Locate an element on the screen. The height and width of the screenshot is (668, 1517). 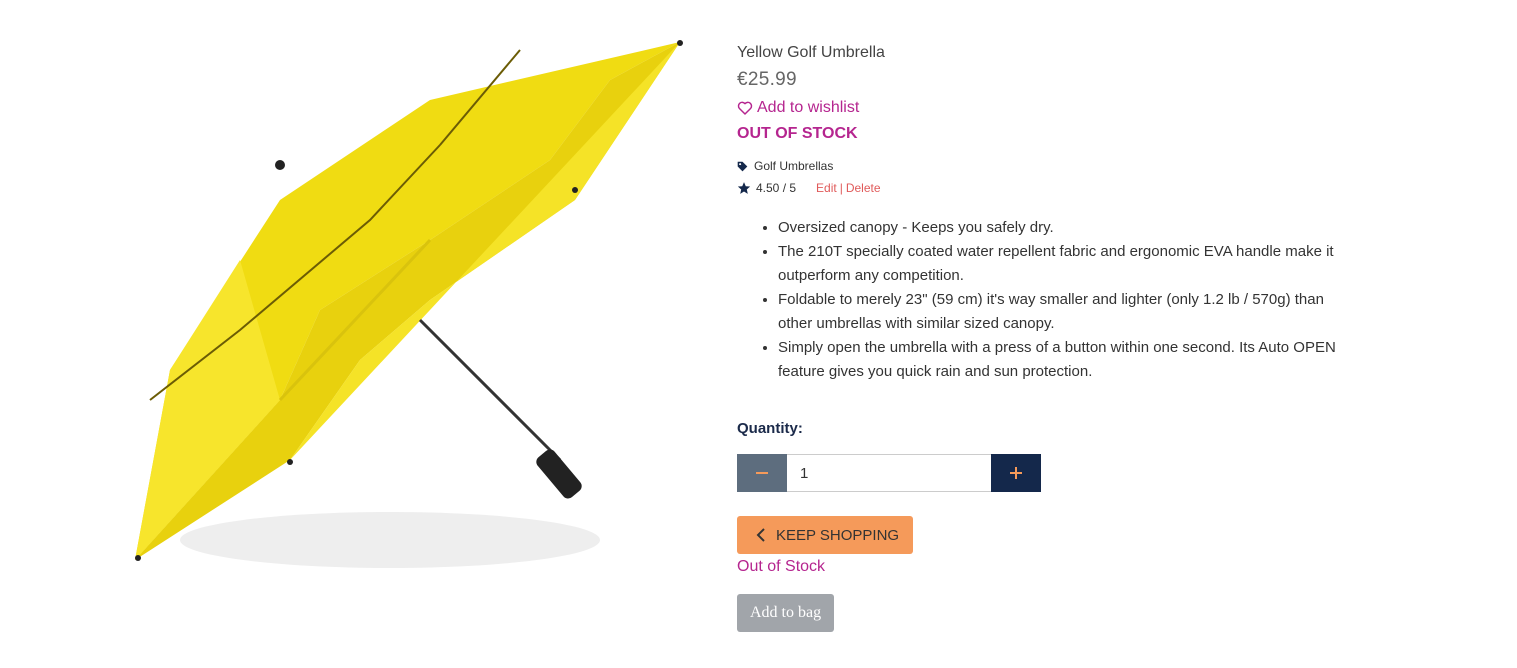
quantity-input is located at coordinates (889, 473).